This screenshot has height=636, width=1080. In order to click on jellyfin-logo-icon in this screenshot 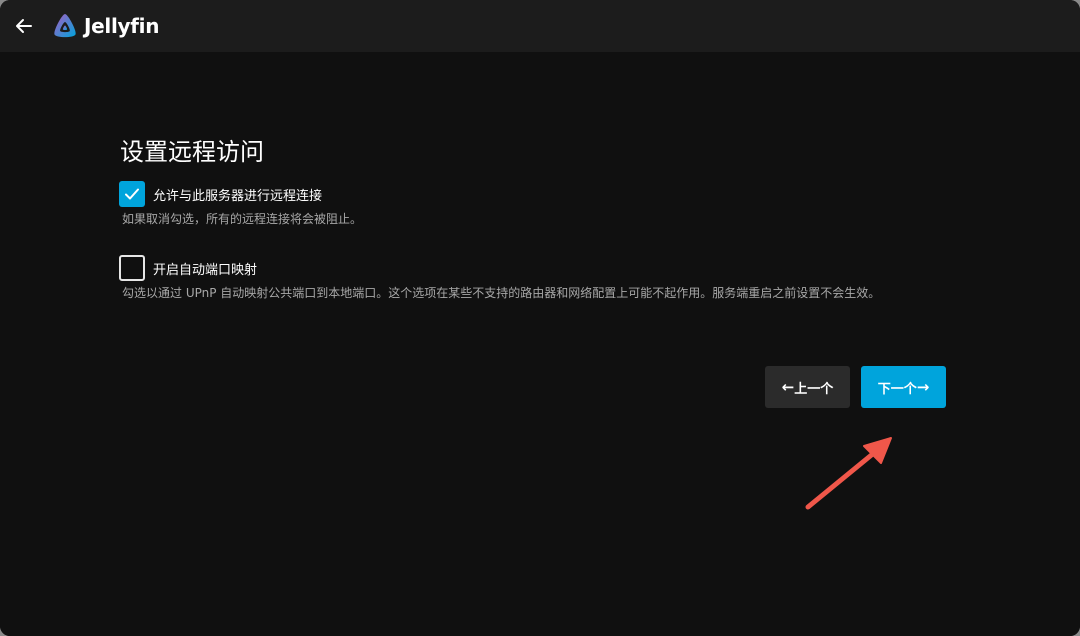, I will do `click(65, 26)`.